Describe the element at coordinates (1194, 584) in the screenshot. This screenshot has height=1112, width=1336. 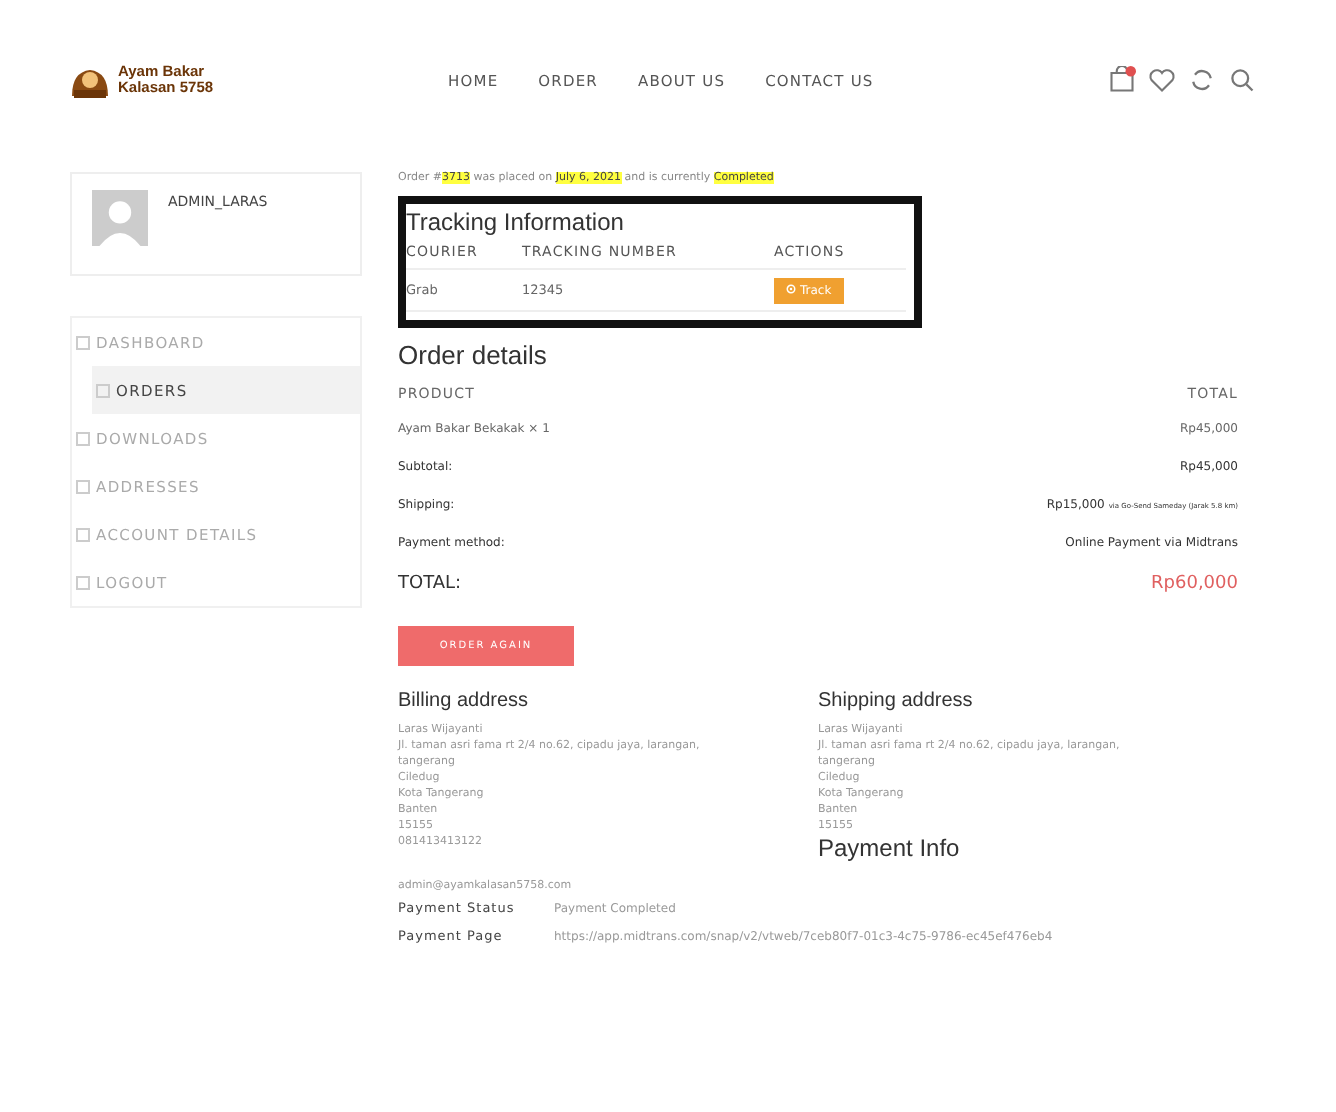
I see `total-value: Rp60,000` at that location.